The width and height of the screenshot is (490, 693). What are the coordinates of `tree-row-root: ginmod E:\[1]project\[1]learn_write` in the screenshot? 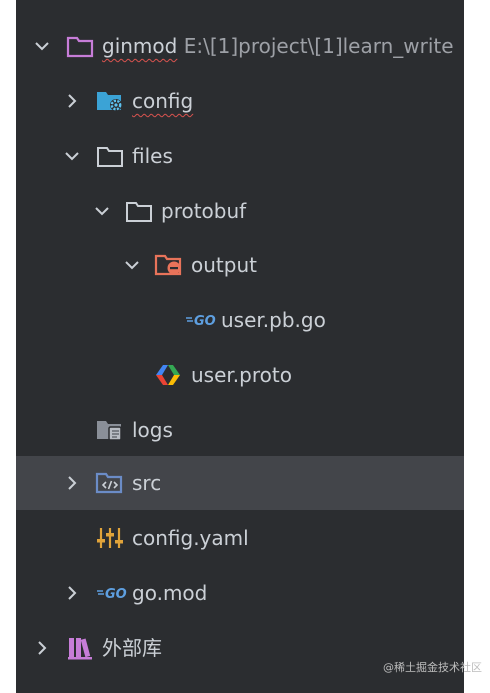 It's located at (240, 46).